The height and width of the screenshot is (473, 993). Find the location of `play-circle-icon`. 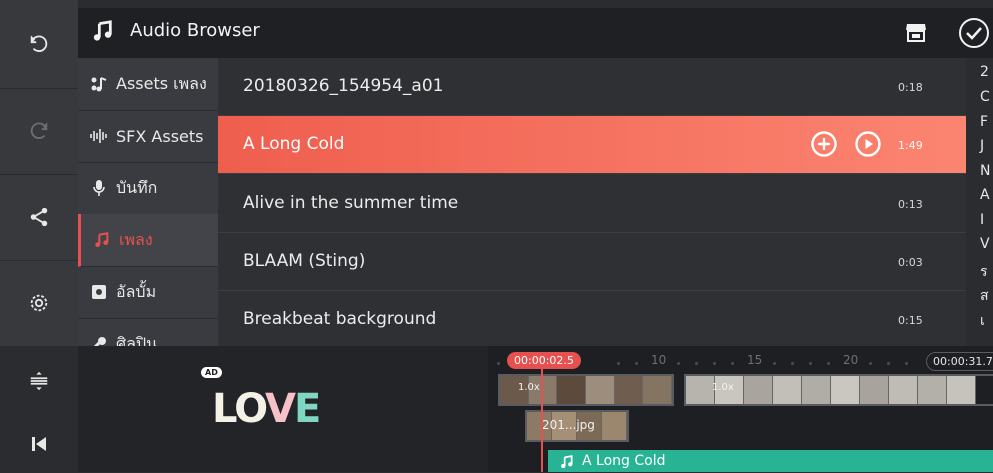

play-circle-icon is located at coordinates (868, 144).